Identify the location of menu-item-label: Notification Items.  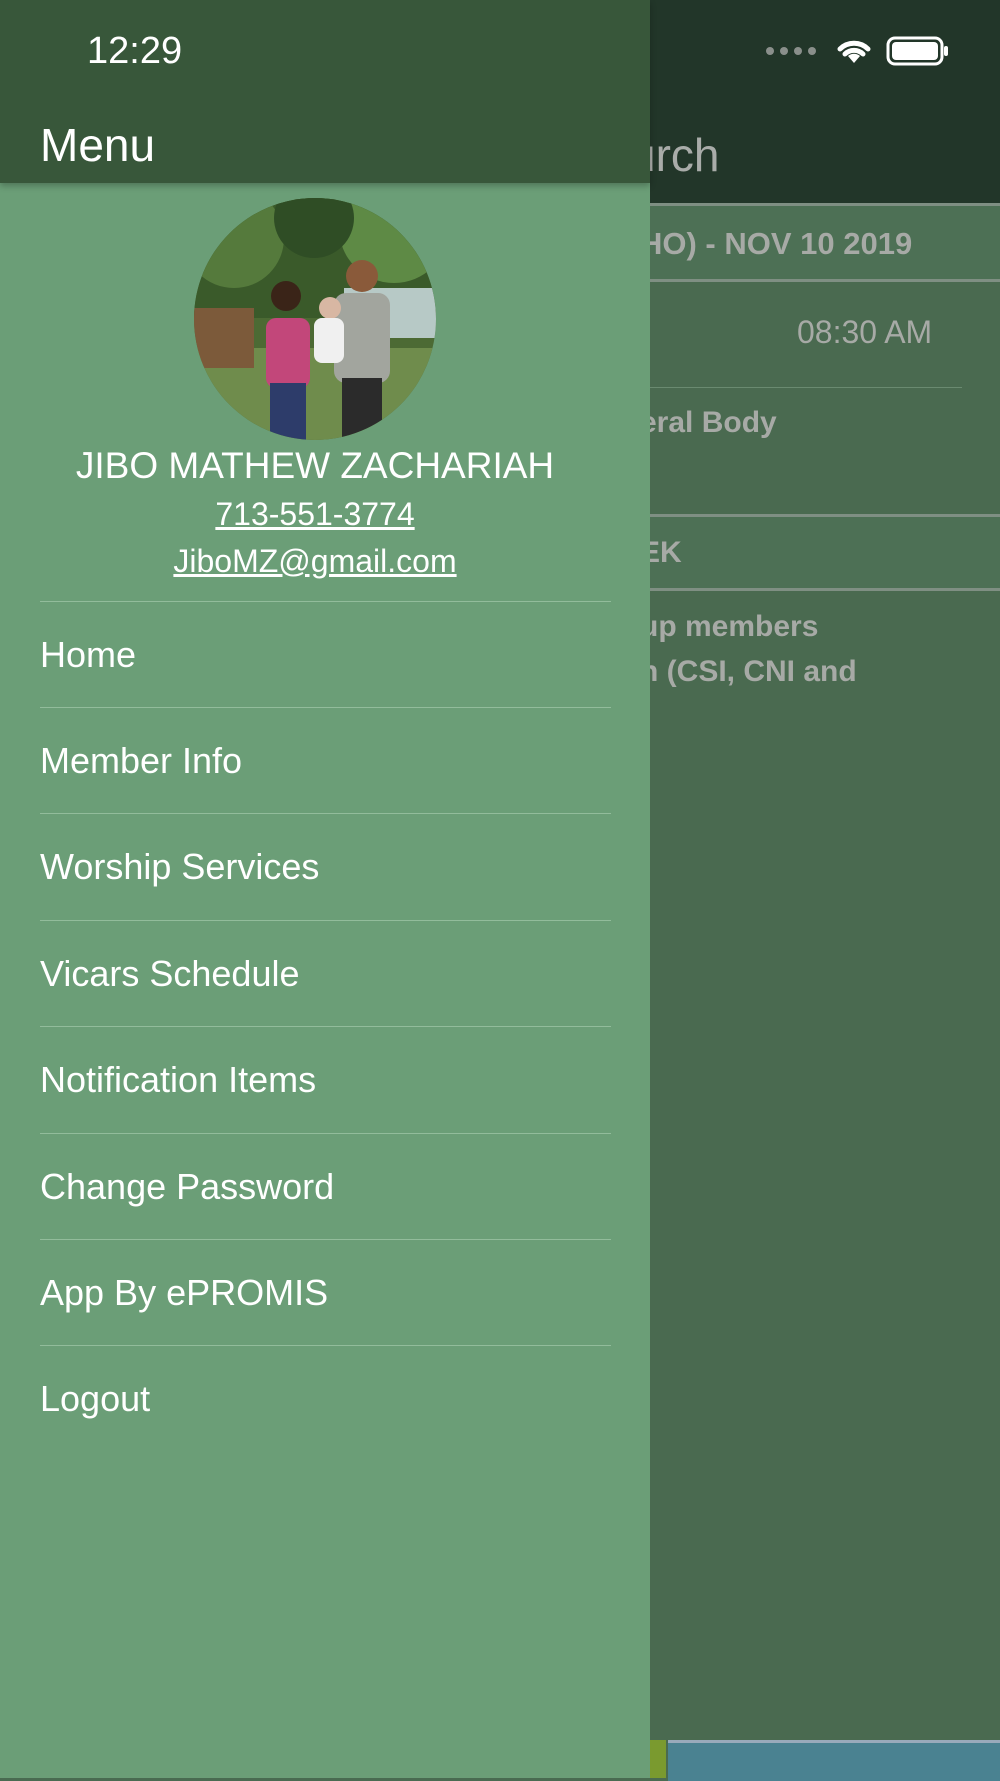
(178, 1079).